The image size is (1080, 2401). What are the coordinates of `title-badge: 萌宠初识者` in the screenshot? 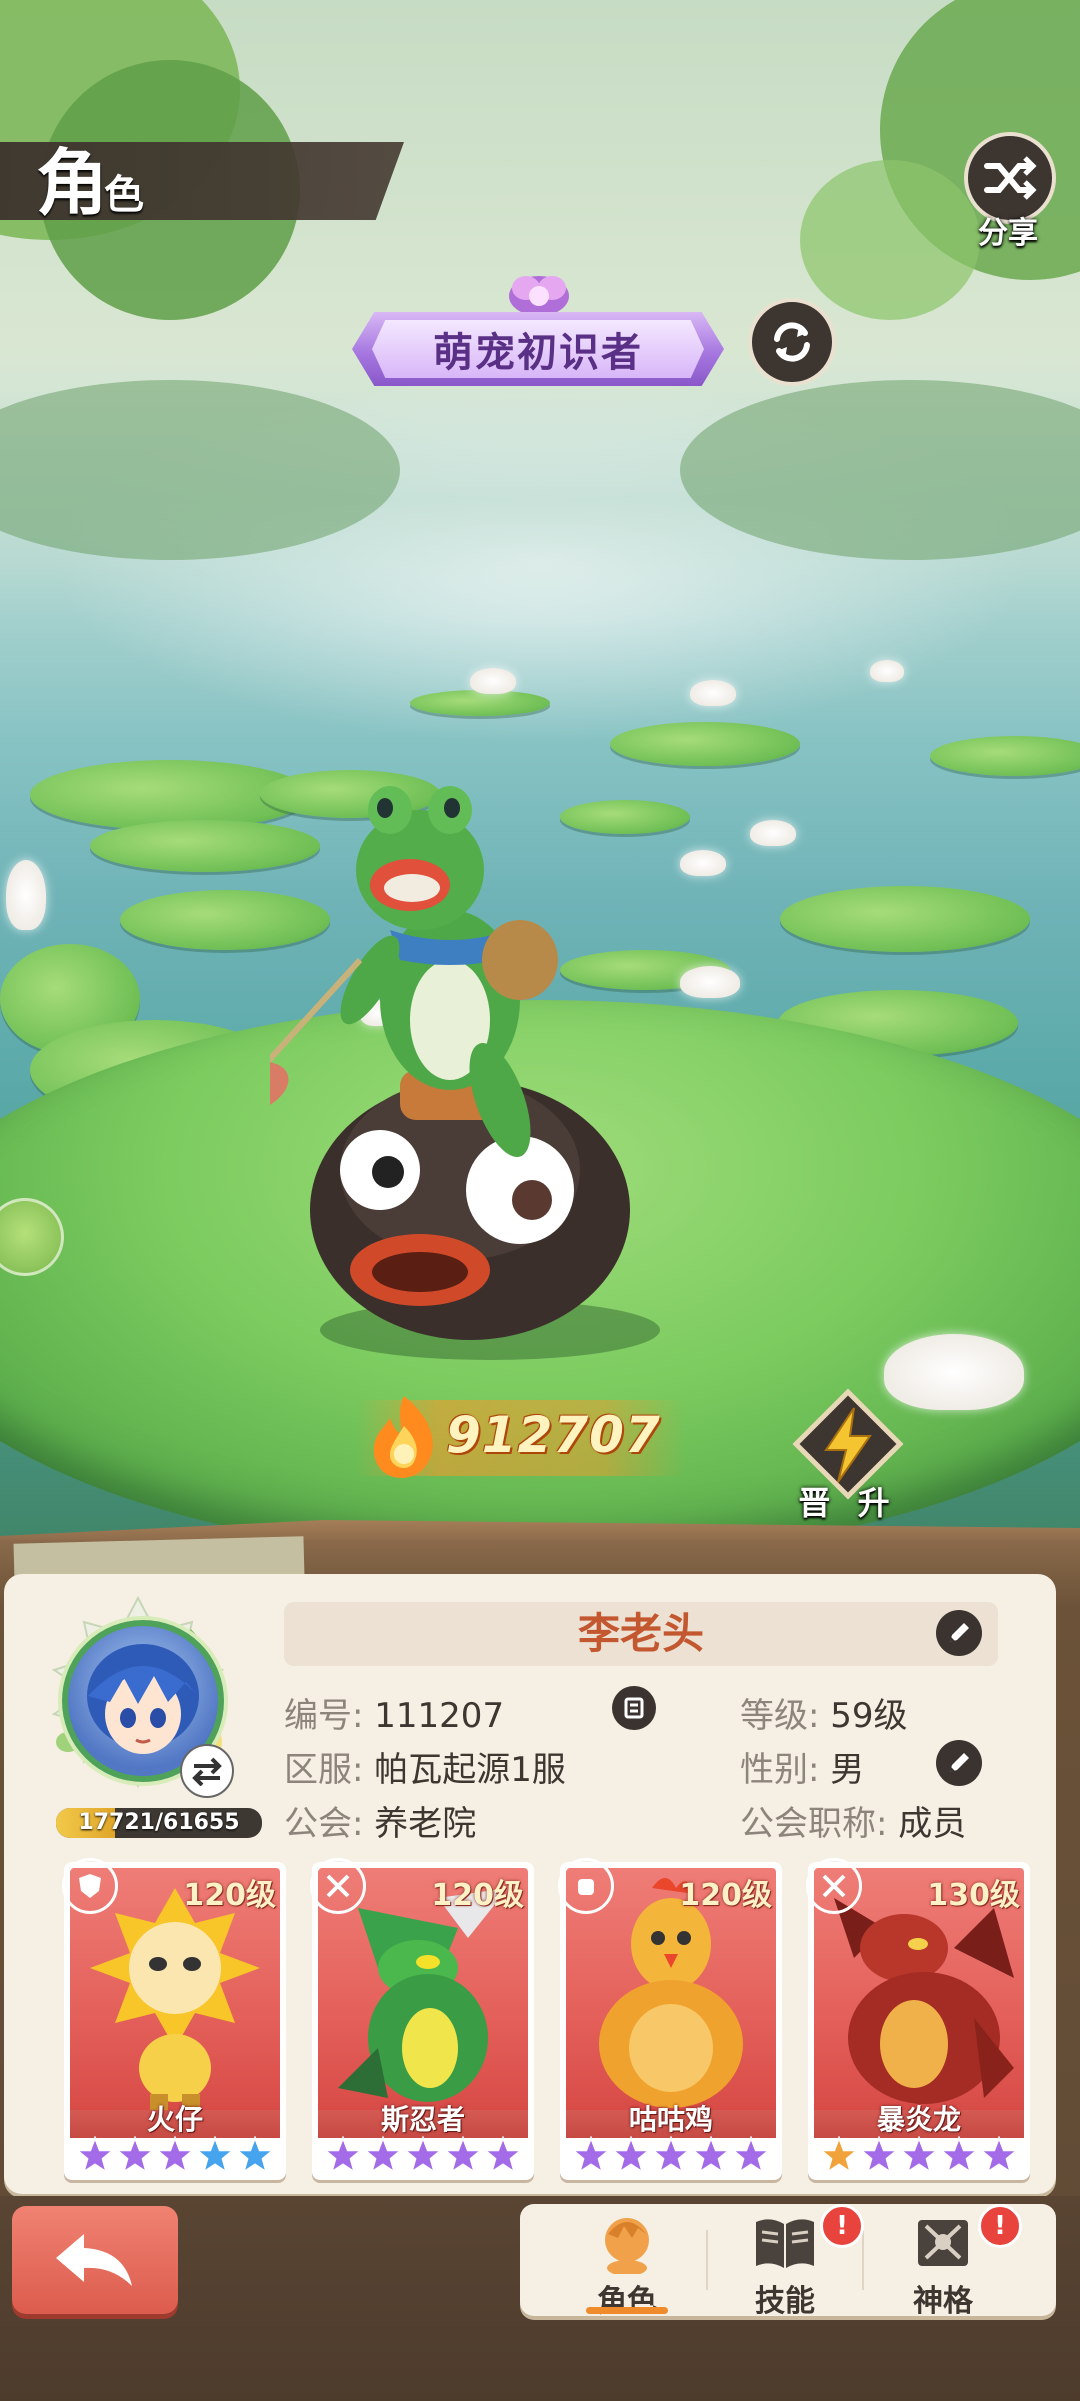 It's located at (538, 349).